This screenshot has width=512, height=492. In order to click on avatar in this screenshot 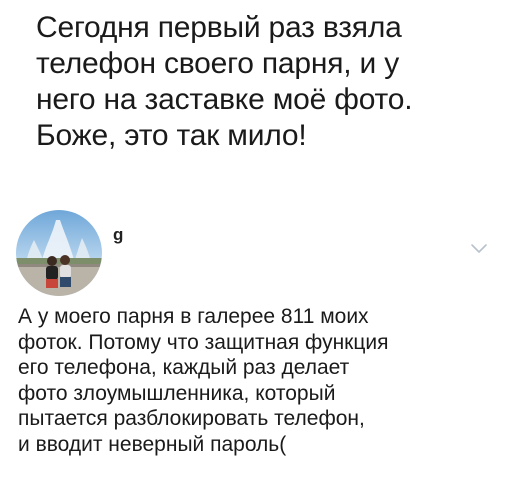, I will do `click(59, 253)`.